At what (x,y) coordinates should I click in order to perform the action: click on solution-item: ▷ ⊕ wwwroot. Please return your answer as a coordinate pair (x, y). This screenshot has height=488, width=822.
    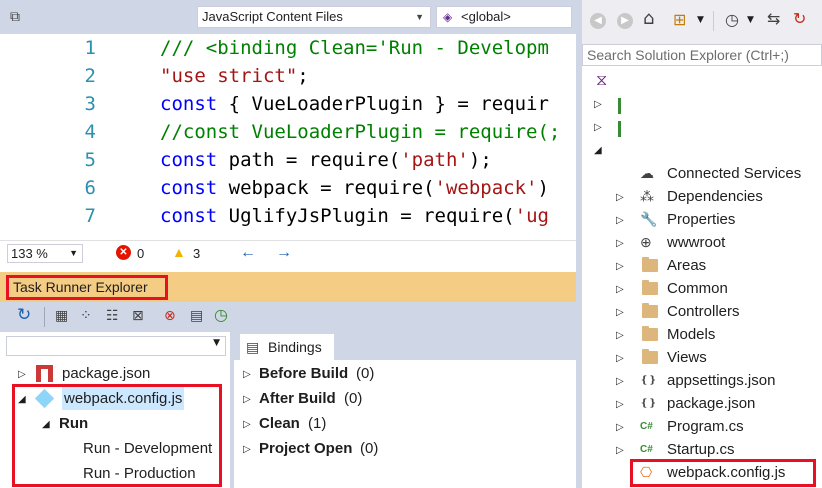
    Looking at the image, I should click on (714, 242).